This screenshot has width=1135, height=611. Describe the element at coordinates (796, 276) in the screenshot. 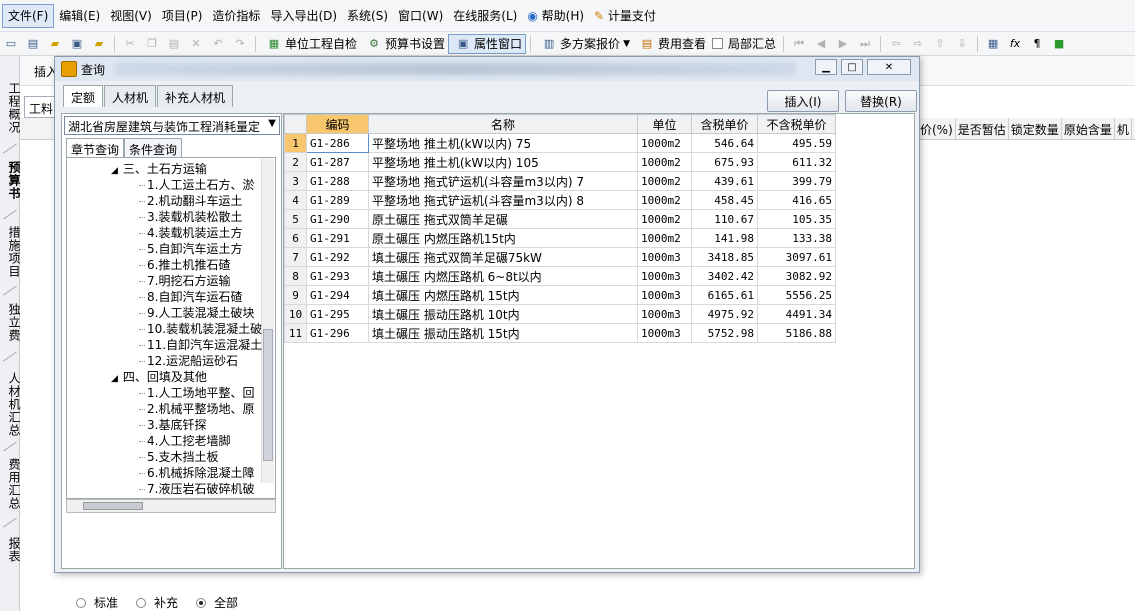

I see `price-without-tax-cell: 3082.92` at that location.